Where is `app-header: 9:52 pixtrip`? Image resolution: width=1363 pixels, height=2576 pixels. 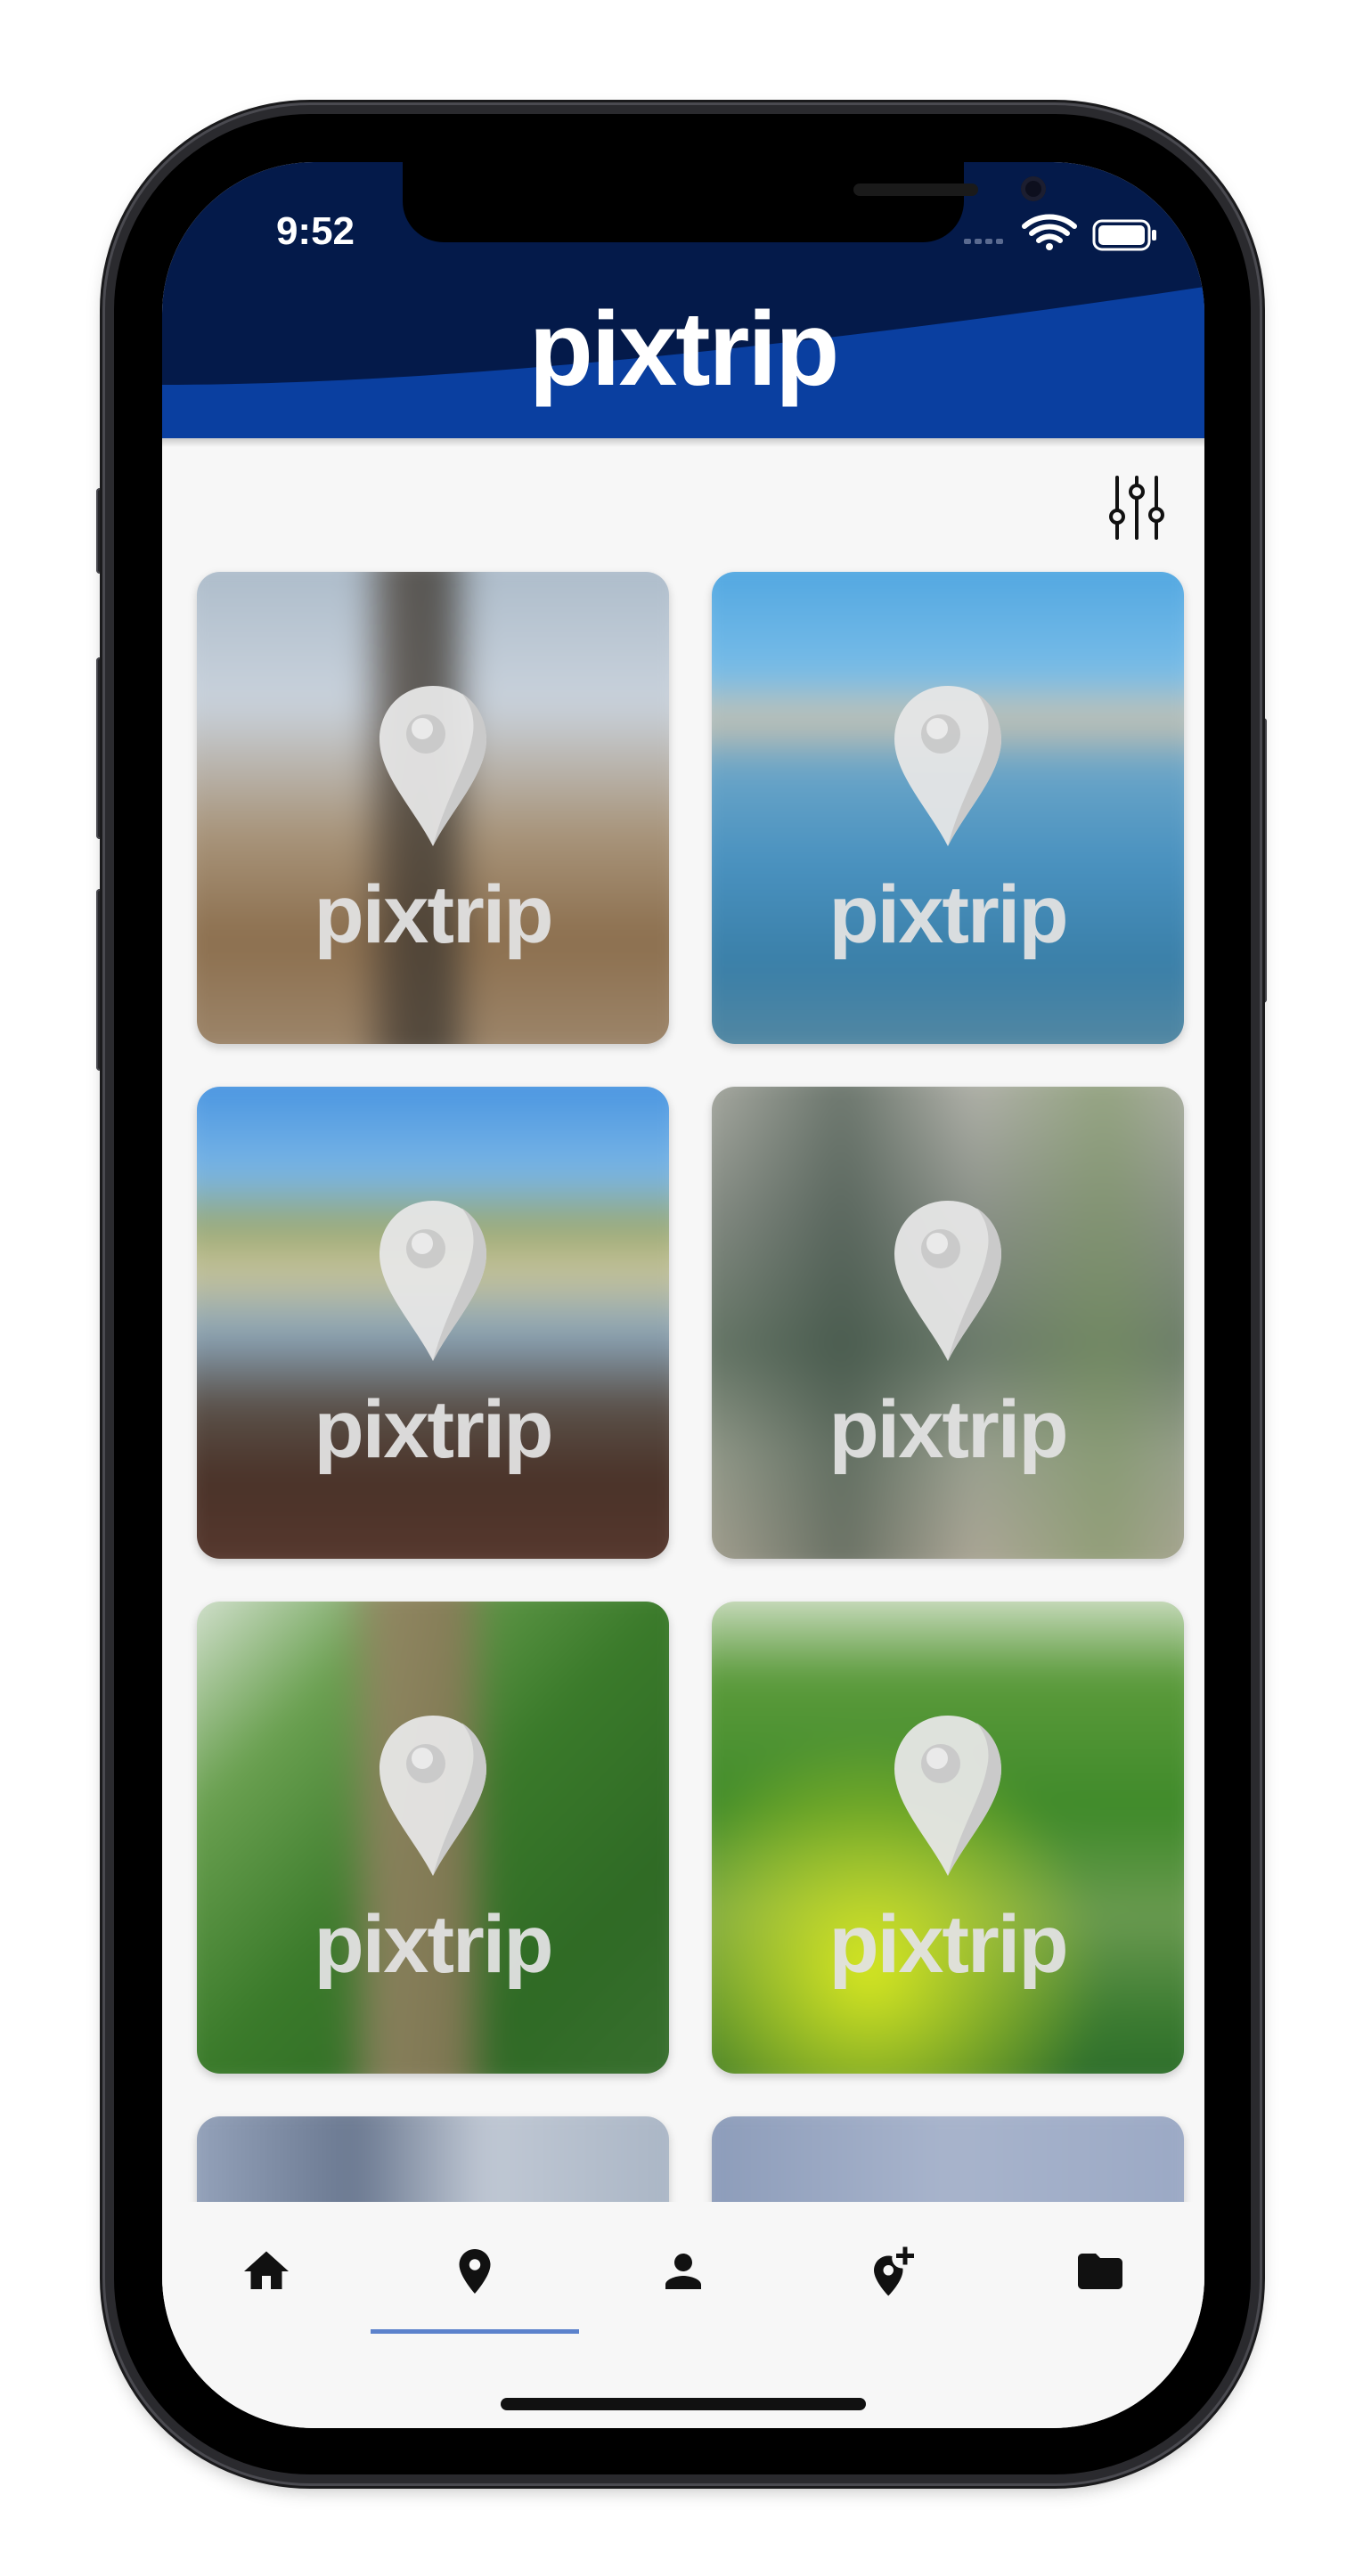 app-header: 9:52 pixtrip is located at coordinates (683, 300).